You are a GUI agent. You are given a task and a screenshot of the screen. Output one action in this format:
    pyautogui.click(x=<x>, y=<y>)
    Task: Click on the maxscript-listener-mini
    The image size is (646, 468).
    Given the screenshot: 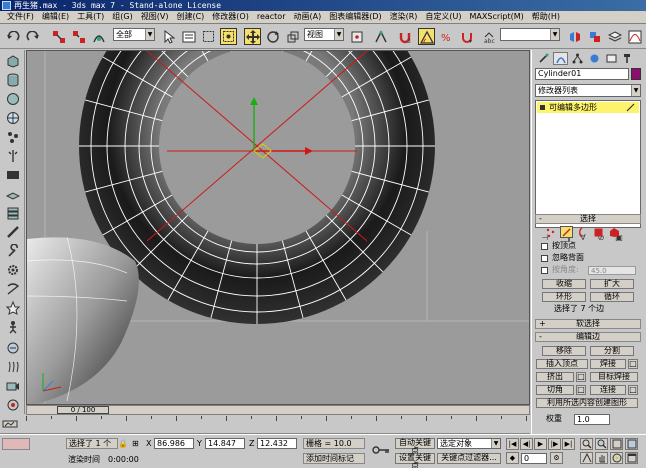 What is the action you would take?
    pyautogui.click(x=16, y=444)
    